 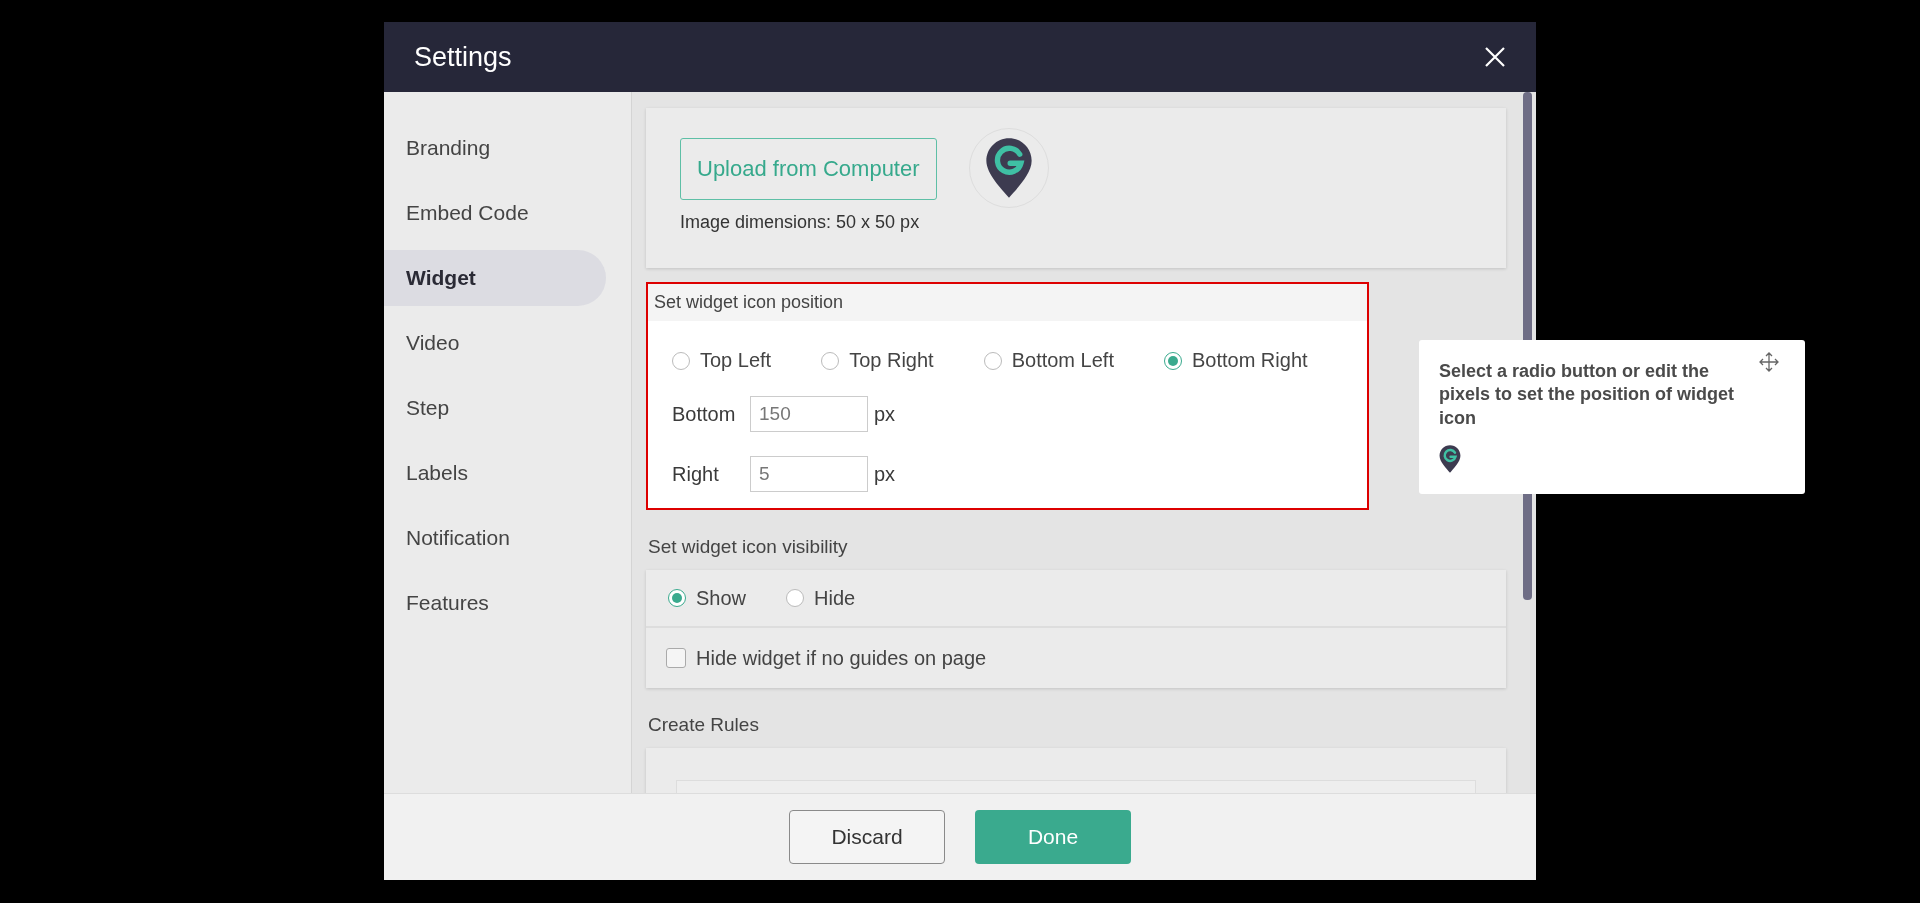 I want to click on radio-option: Top Right, so click(x=877, y=360).